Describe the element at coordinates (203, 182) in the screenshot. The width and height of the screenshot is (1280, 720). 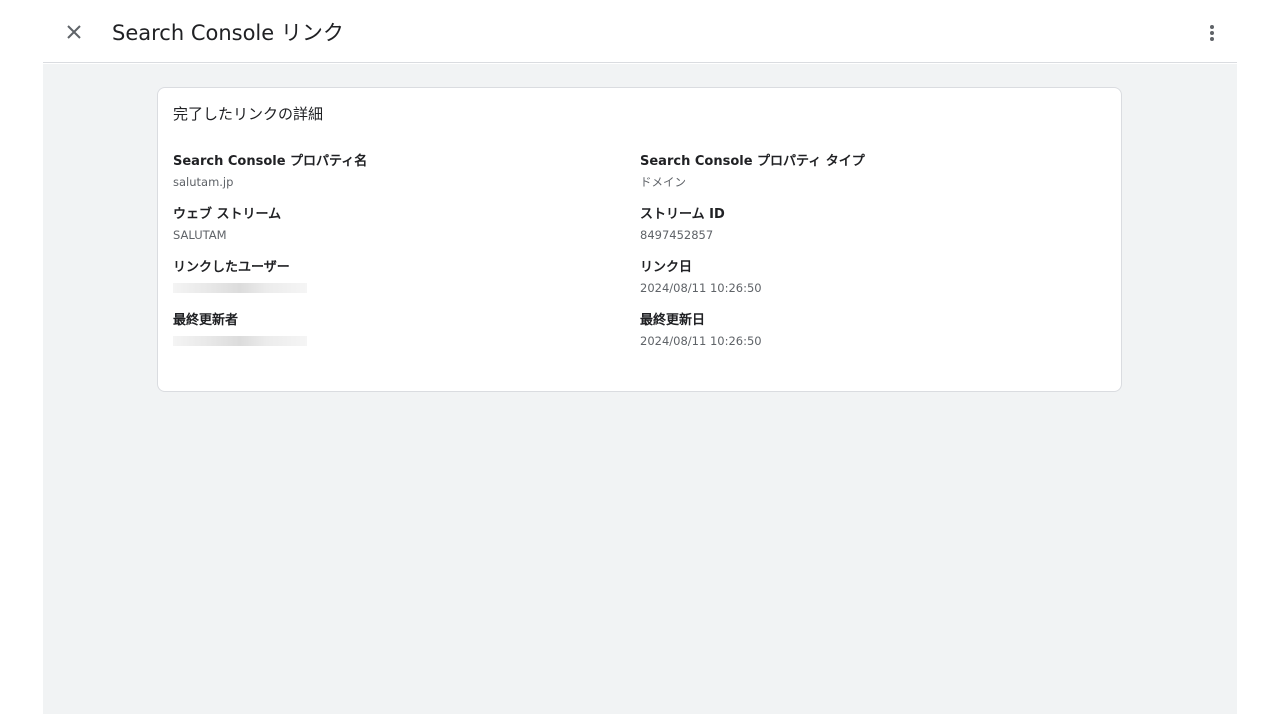
I see `property-name-value: salutam.jp` at that location.